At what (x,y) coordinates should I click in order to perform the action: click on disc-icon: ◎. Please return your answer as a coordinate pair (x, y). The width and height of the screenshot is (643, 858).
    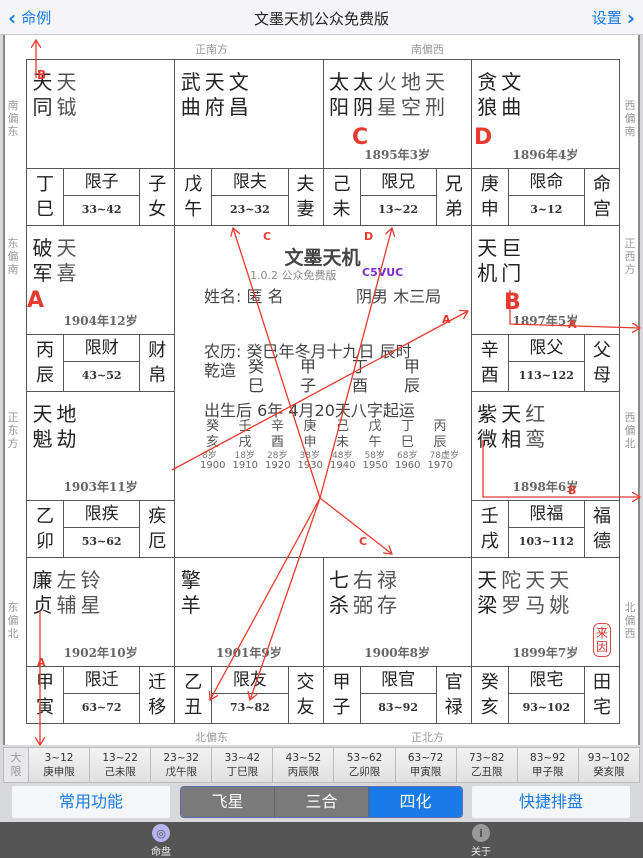
    Looking at the image, I should click on (161, 833).